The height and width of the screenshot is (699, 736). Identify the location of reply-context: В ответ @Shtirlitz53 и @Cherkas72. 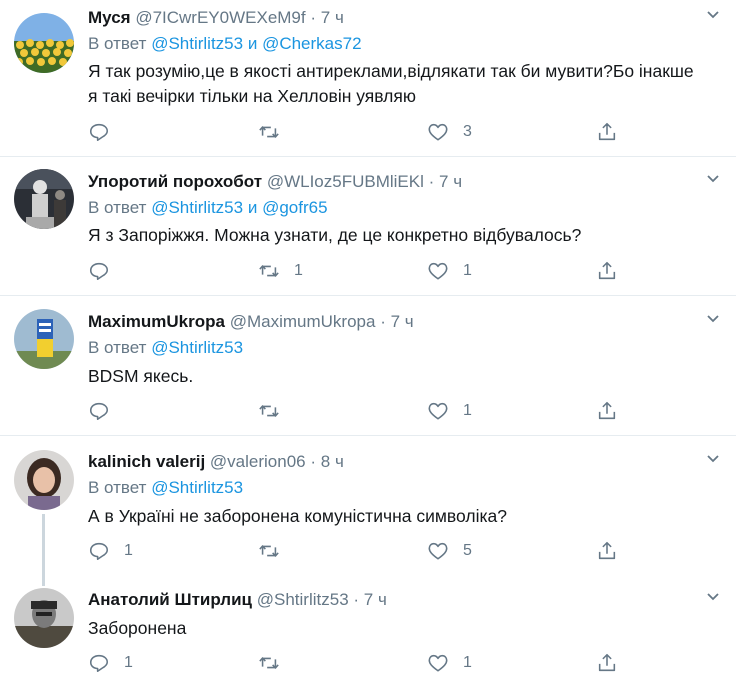
(225, 44).